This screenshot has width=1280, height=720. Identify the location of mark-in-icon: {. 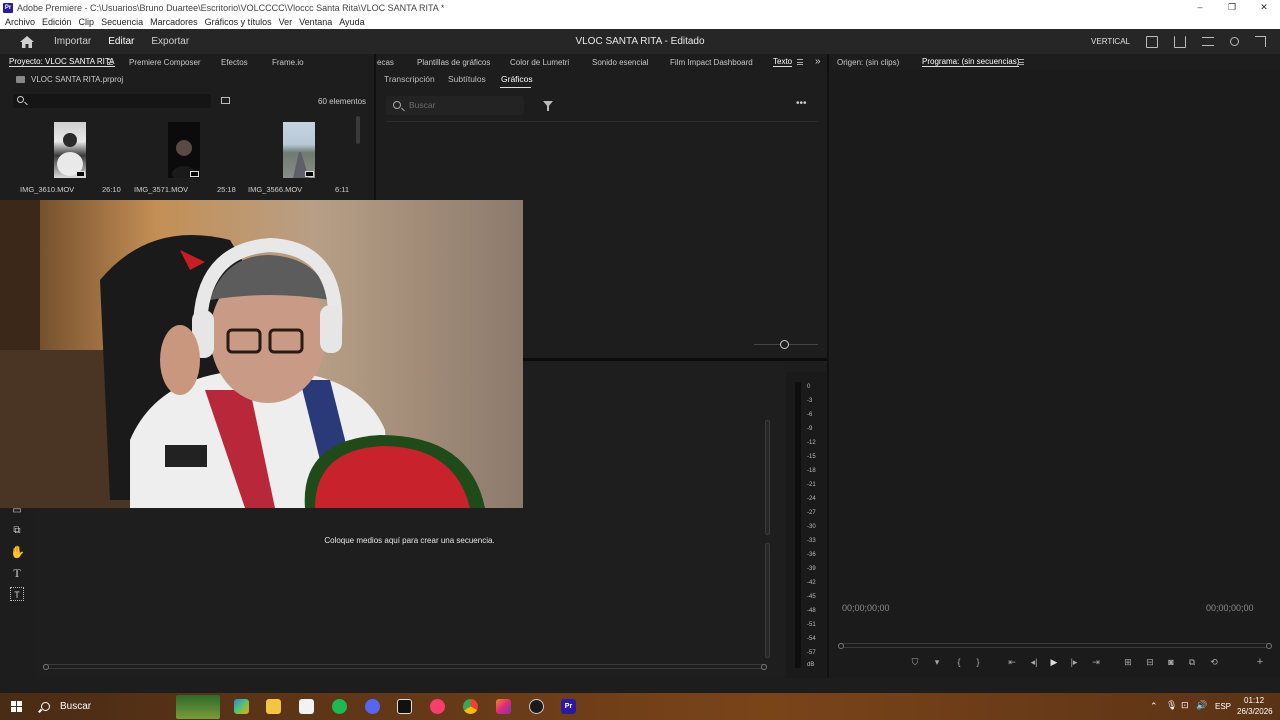
(959, 662).